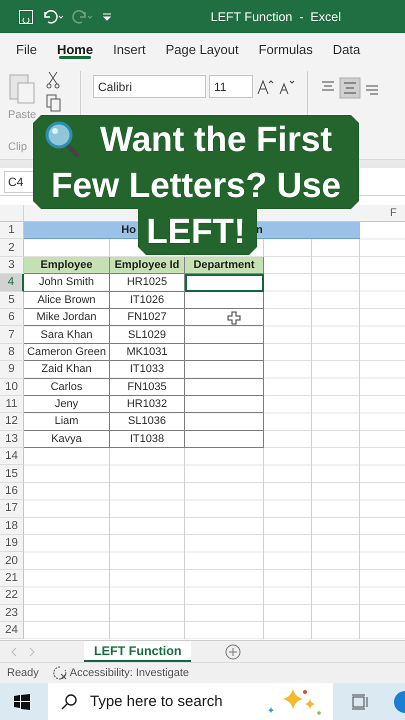 The image size is (405, 720). What do you see at coordinates (275, 17) in the screenshot?
I see `window-title: LEFT Function - Excel` at bounding box center [275, 17].